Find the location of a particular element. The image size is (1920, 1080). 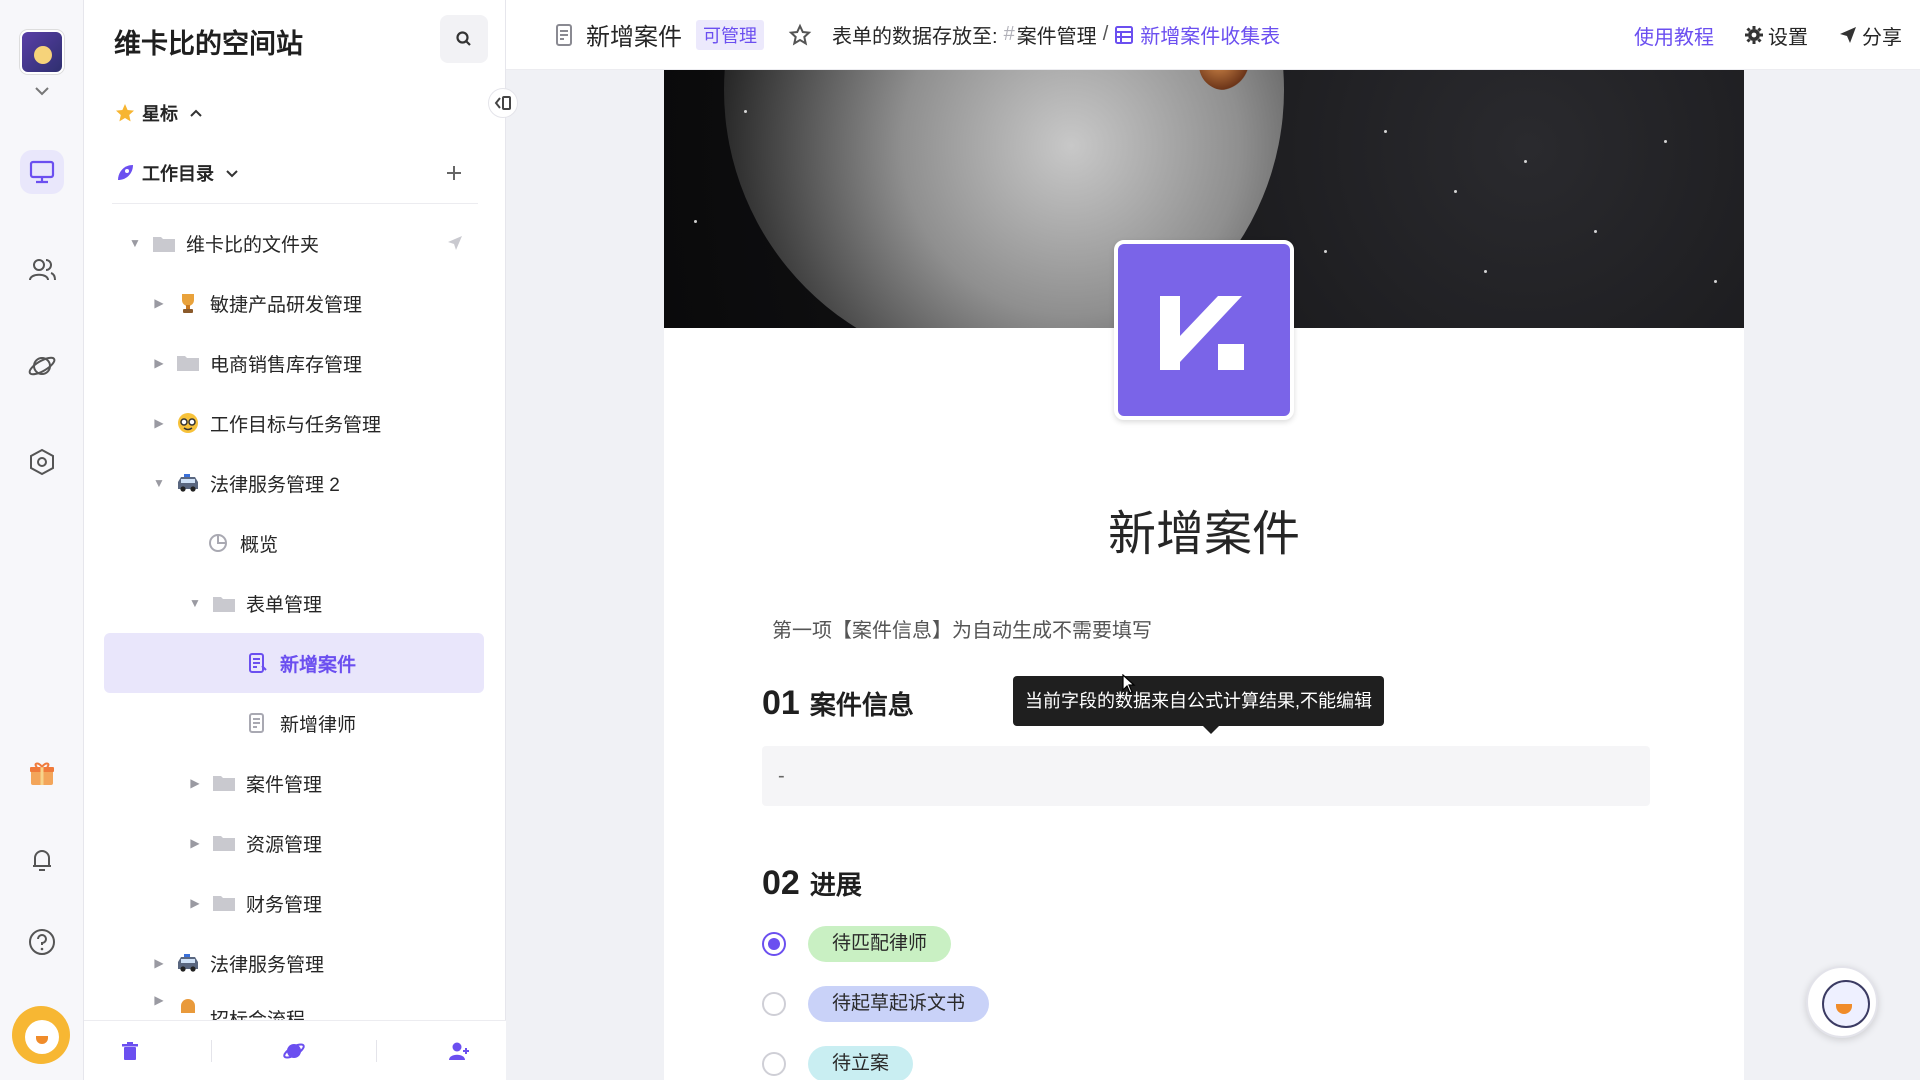

add-icon is located at coordinates (454, 173).